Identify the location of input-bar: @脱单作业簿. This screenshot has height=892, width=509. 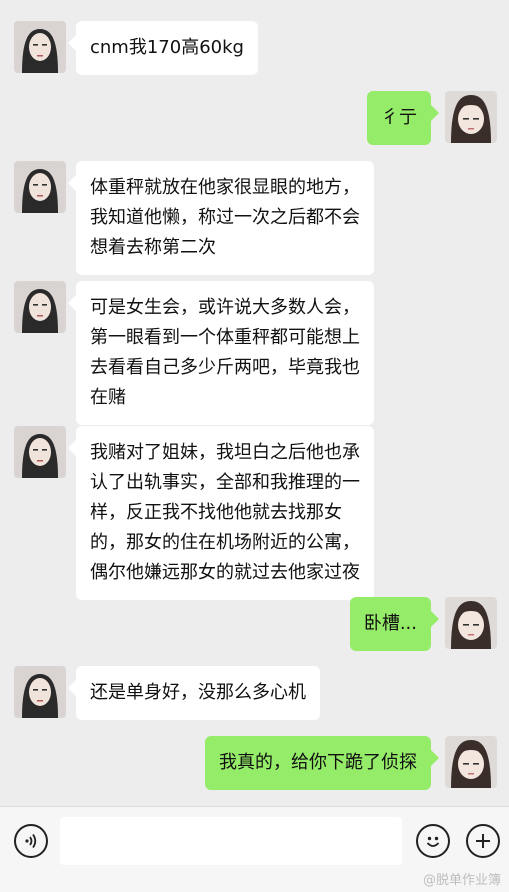
(254, 849).